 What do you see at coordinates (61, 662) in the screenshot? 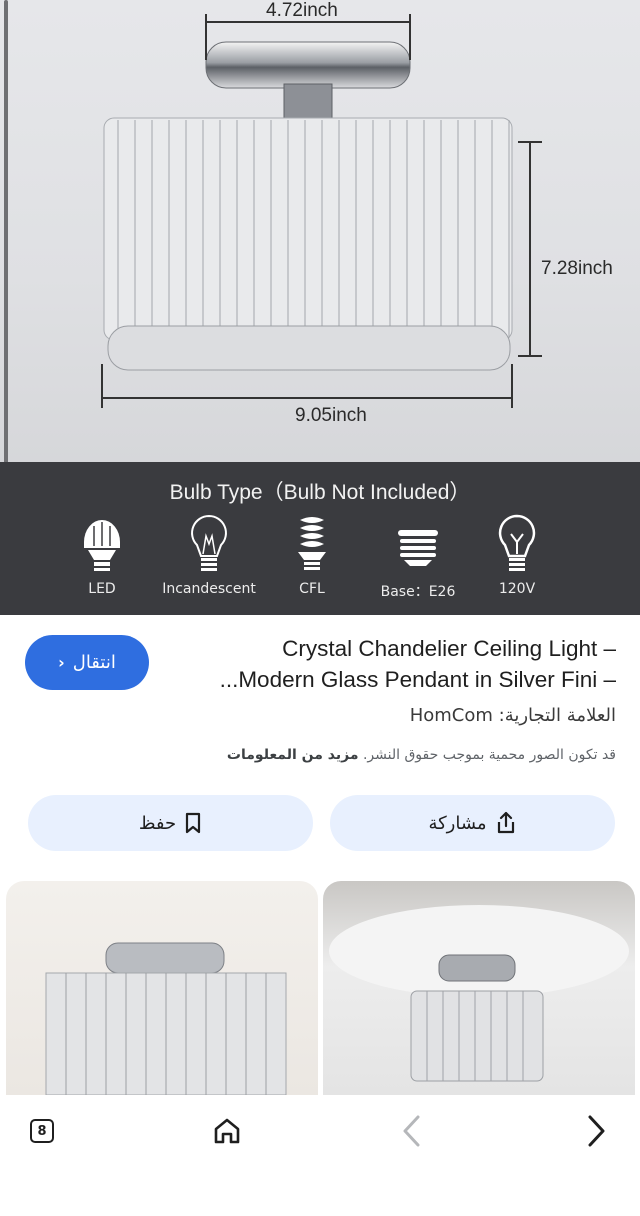
I see `chevron-left-icon: ‹` at bounding box center [61, 662].